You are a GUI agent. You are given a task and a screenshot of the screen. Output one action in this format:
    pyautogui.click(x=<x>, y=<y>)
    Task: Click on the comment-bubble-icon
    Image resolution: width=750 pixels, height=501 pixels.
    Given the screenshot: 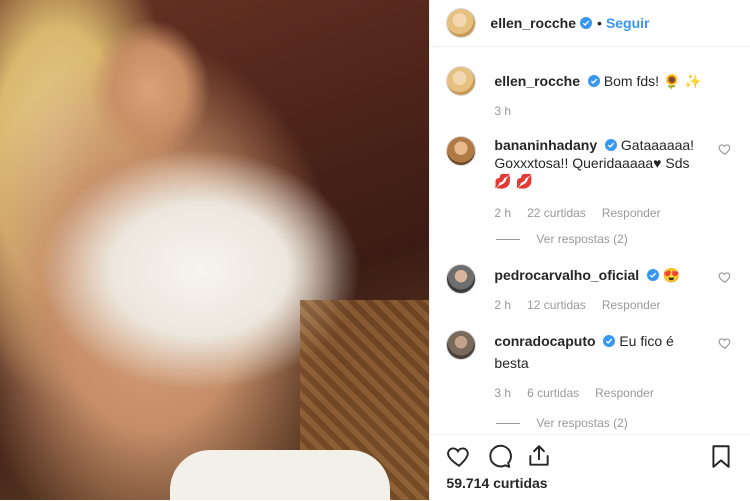 What is the action you would take?
    pyautogui.click(x=499, y=456)
    